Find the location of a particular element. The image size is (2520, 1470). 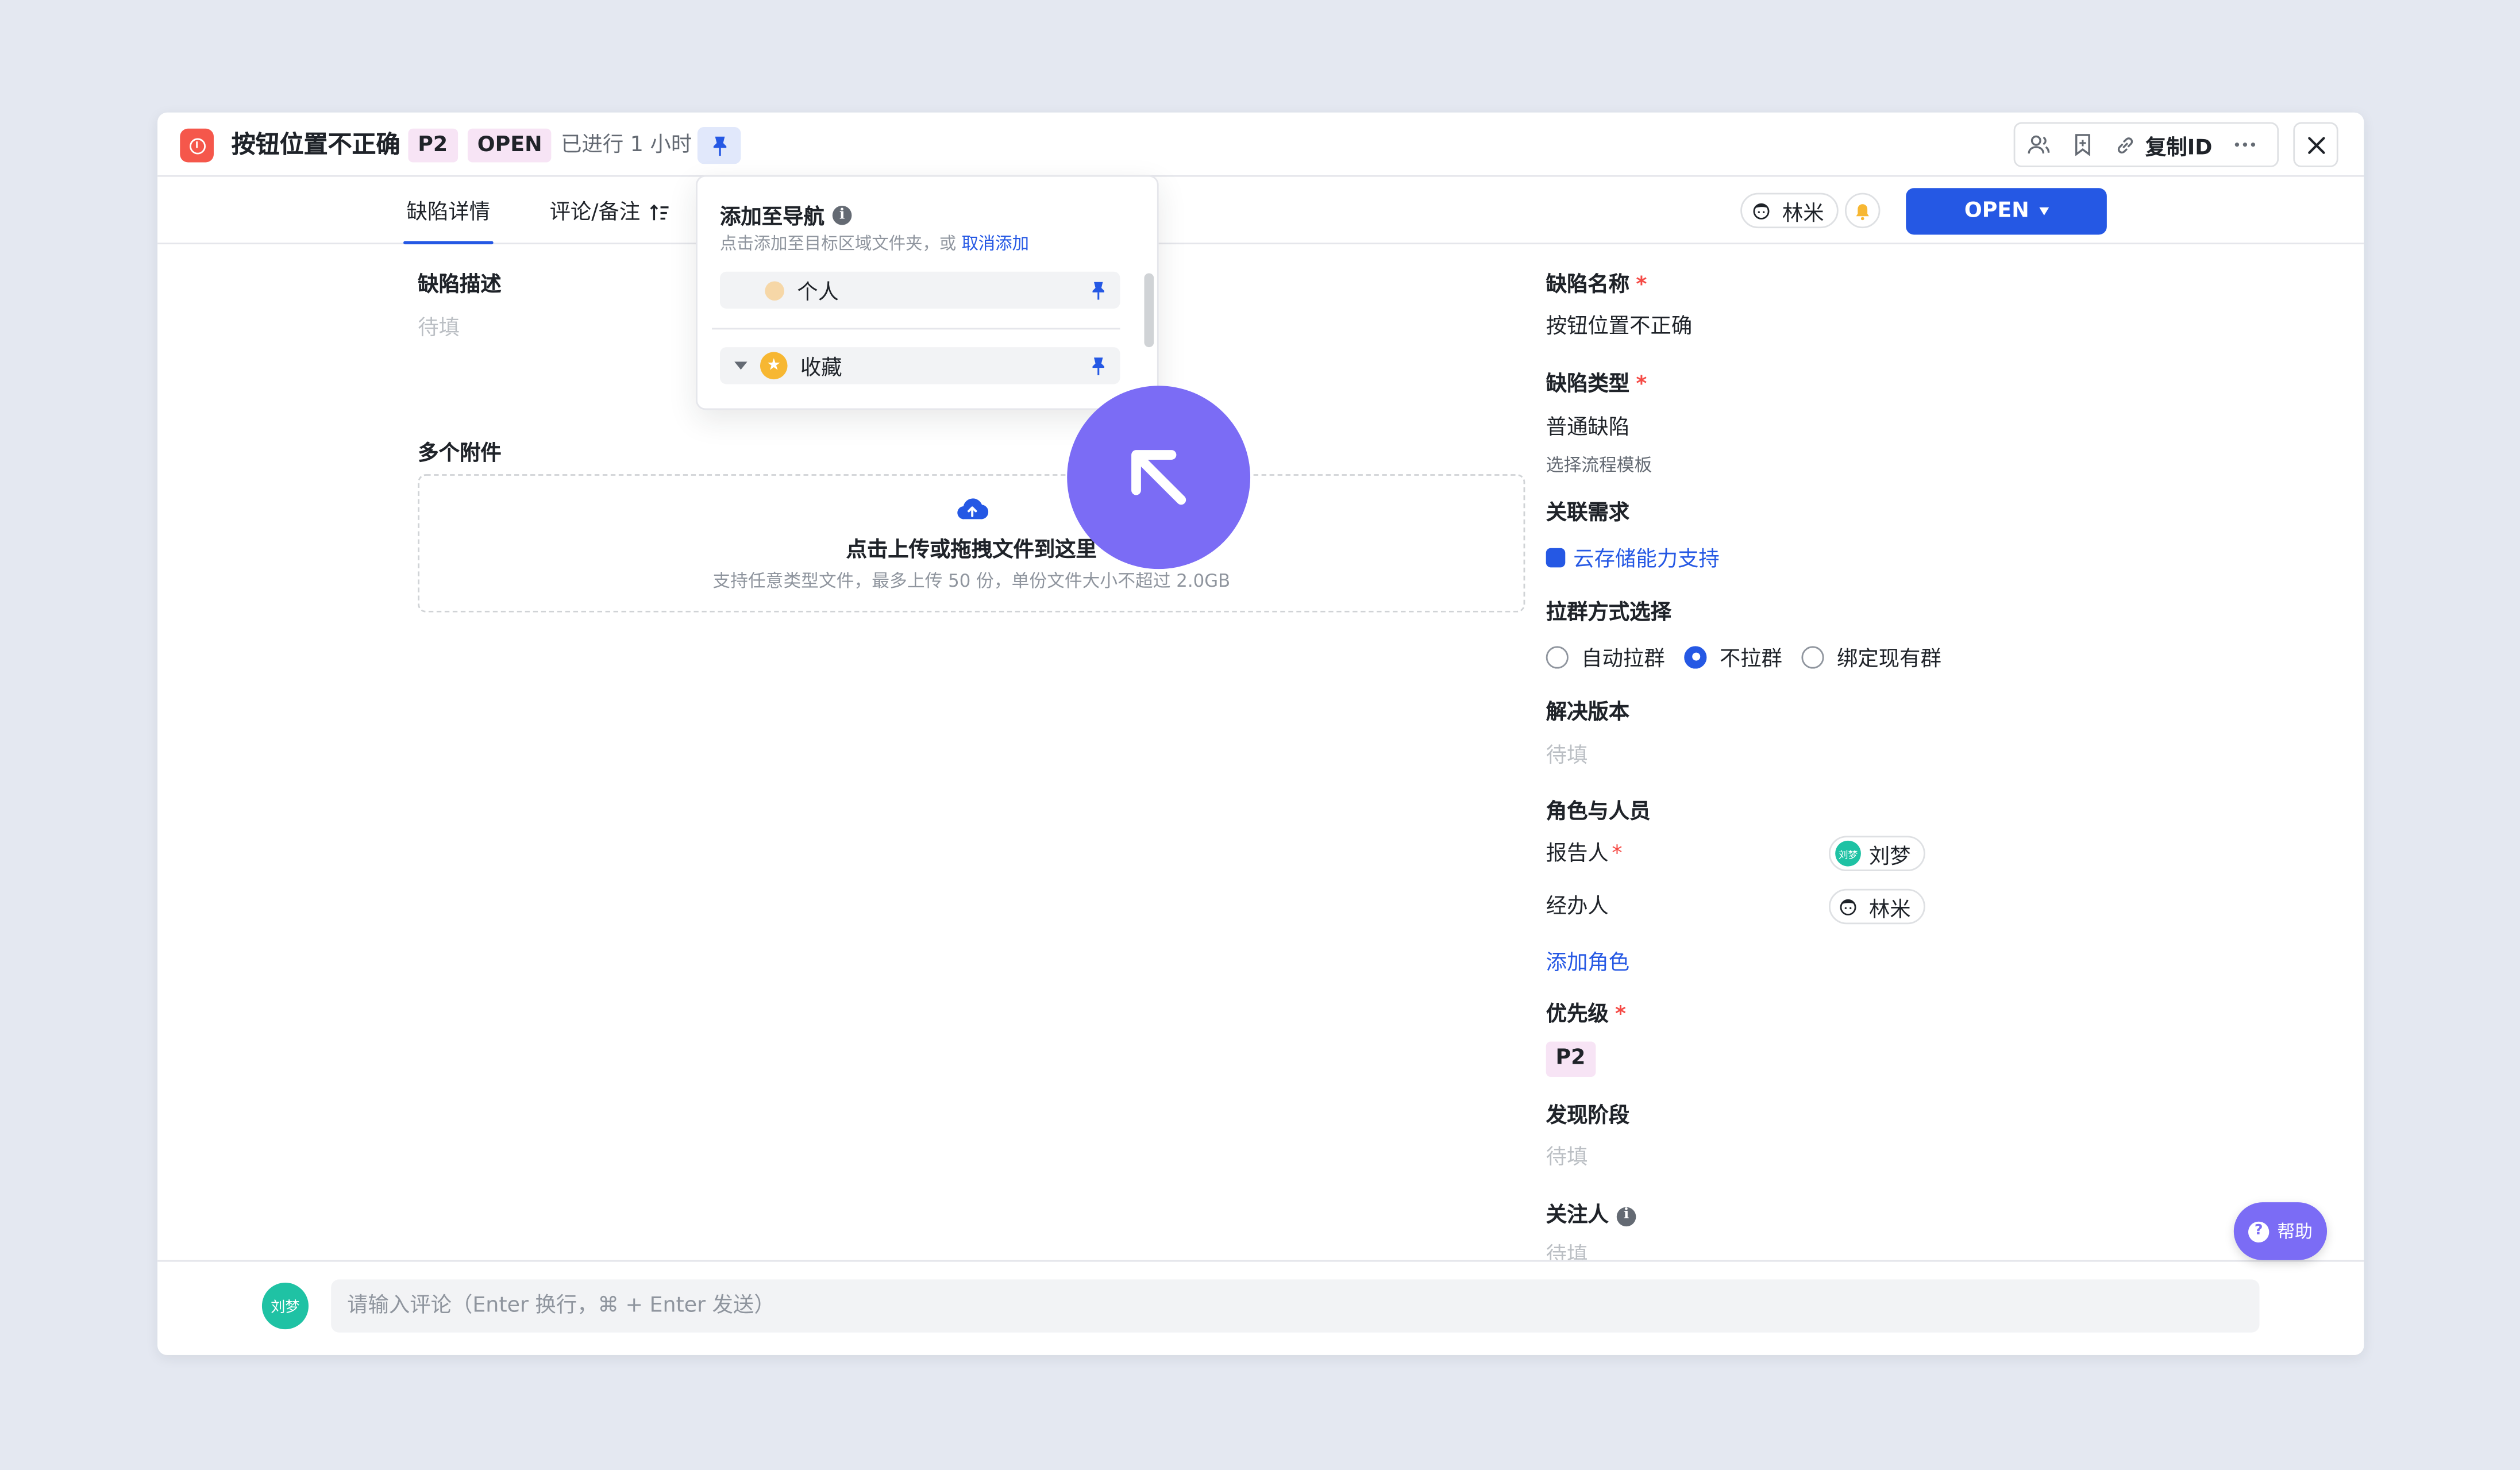

add-to-nav-popover: 添加至导航 i 点击添加至目标区域文件夹，或 取消添加 个人 ★ 收藏 is located at coordinates (928, 292).